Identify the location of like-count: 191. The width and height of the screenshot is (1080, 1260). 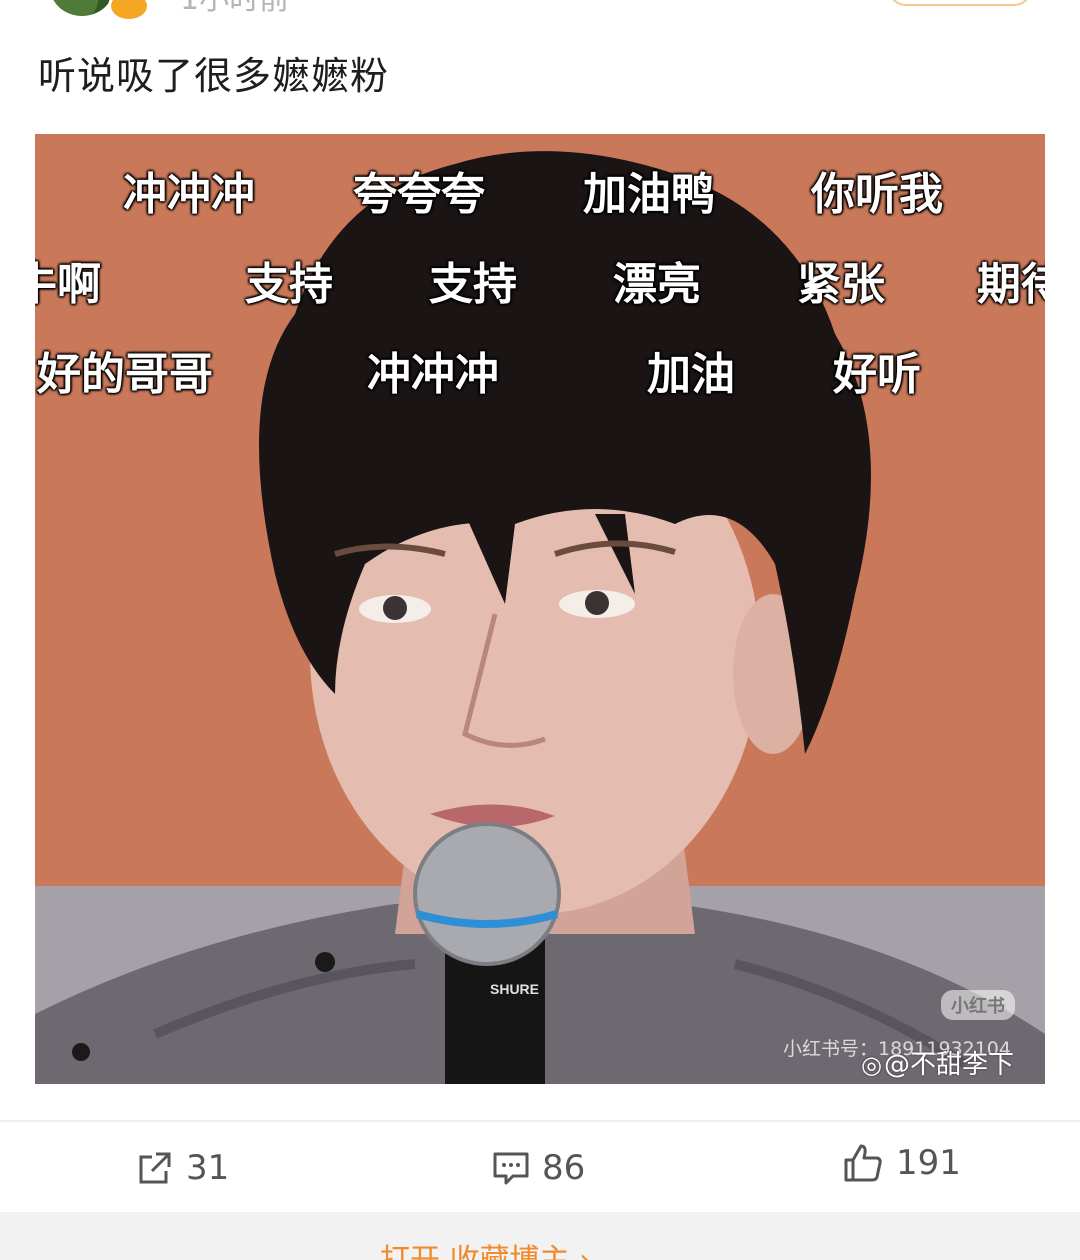
(928, 1163).